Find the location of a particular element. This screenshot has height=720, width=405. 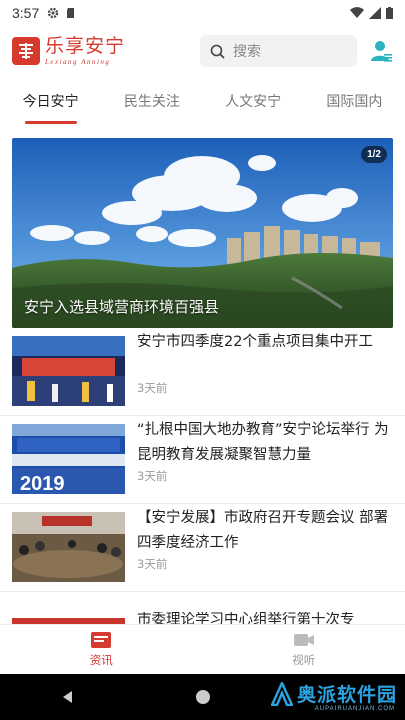

watermark-url: AUPAIRUANJIAN.COM is located at coordinates (354, 709).